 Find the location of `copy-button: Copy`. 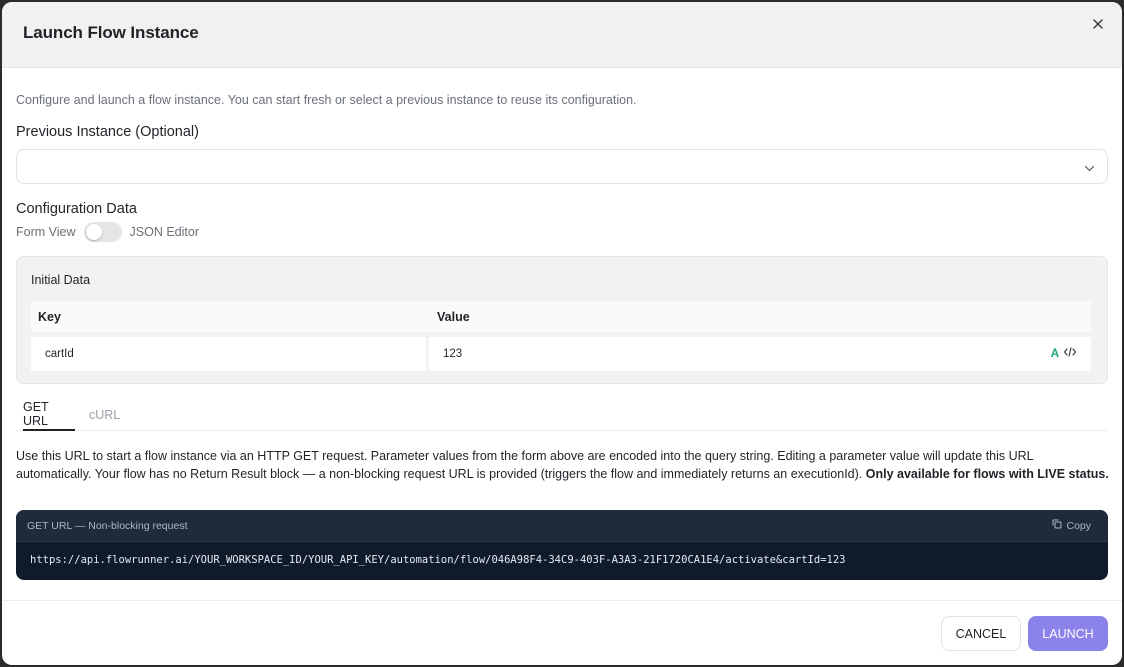

copy-button: Copy is located at coordinates (1071, 525).